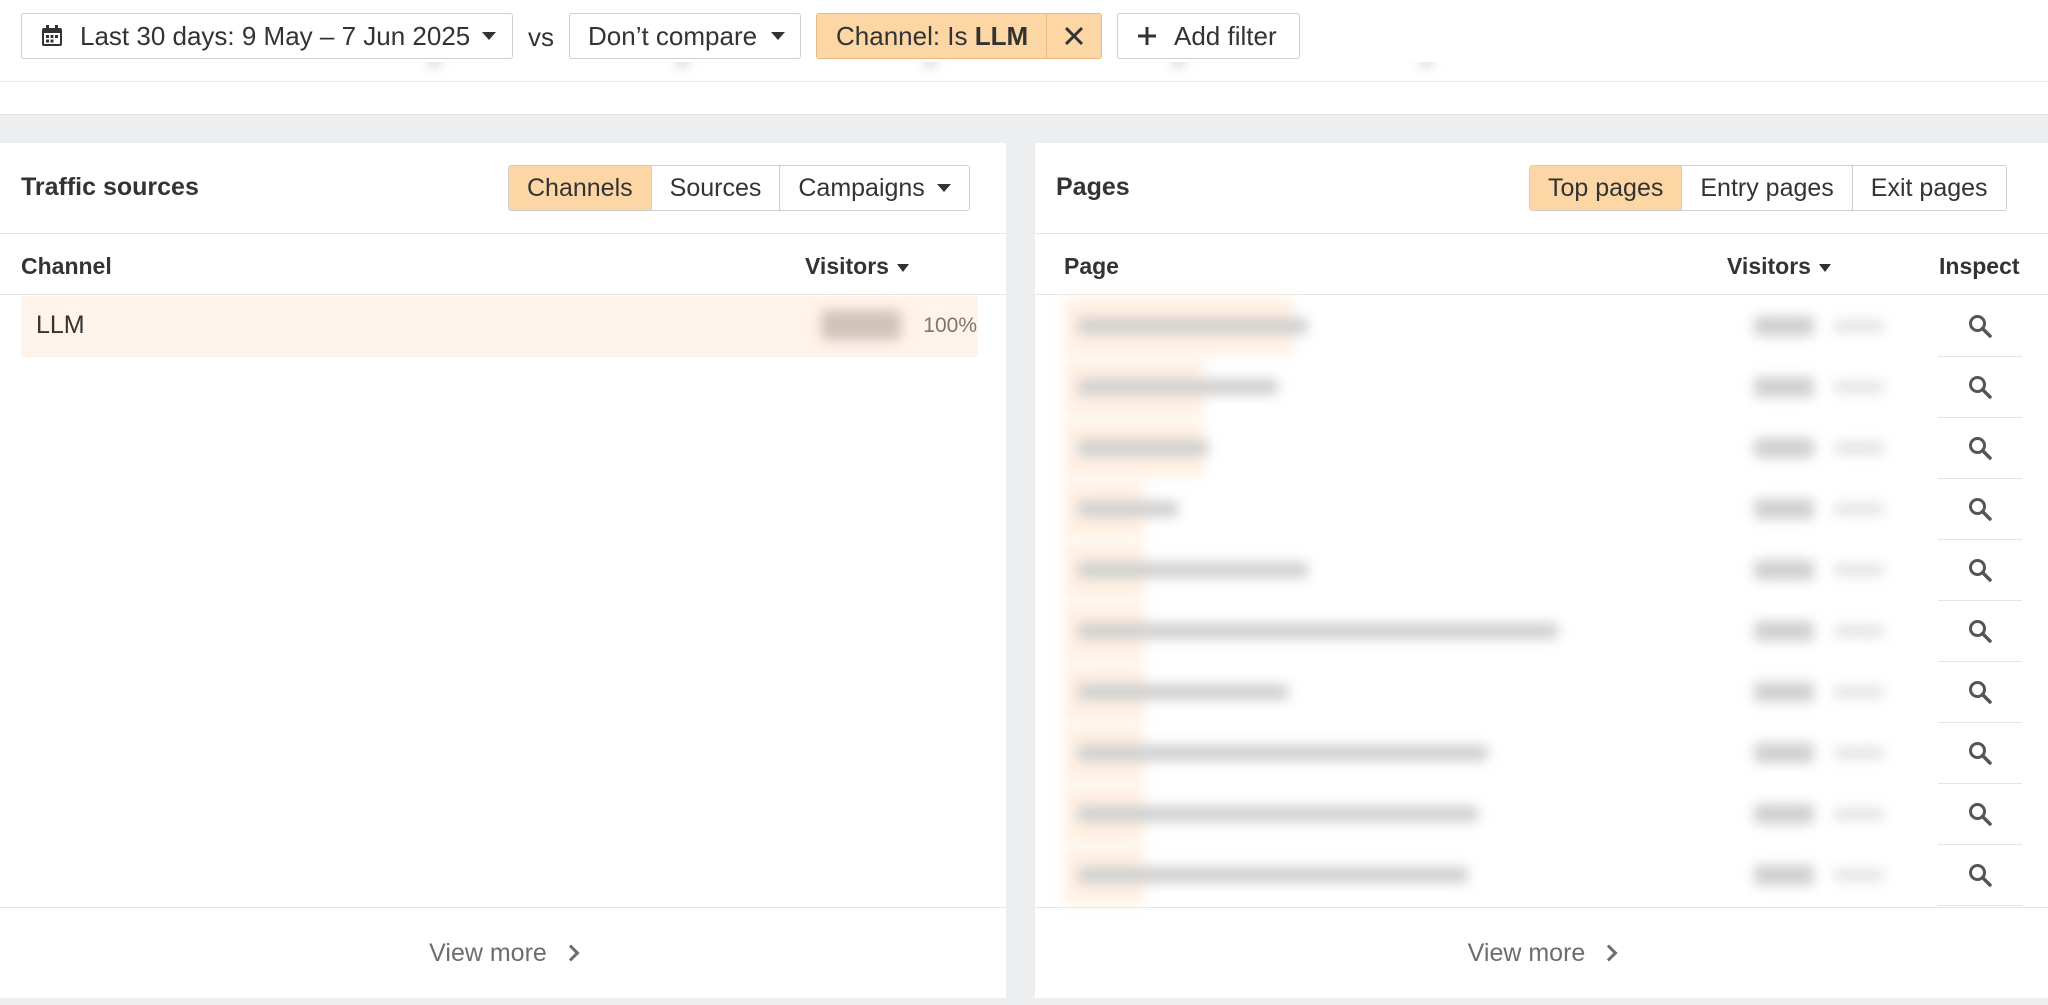 The width and height of the screenshot is (2048, 1005). Describe the element at coordinates (1541, 264) in the screenshot. I see `table-header: Page Visitors Inspect` at that location.